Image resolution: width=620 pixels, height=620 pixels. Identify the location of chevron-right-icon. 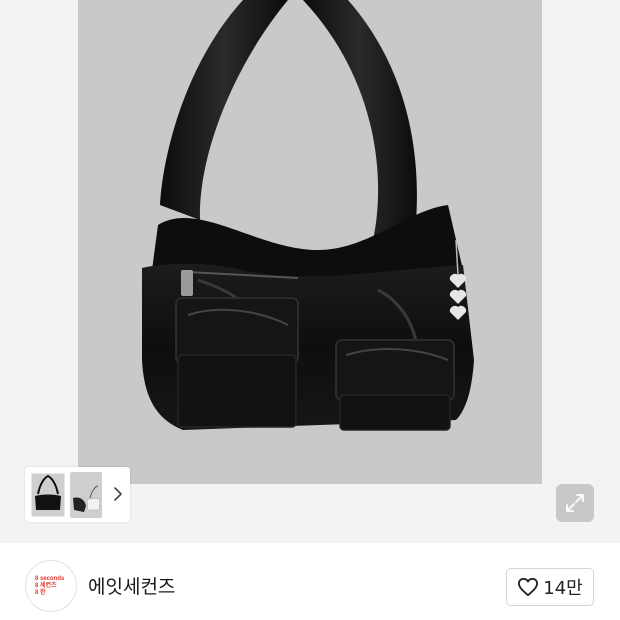
(118, 494).